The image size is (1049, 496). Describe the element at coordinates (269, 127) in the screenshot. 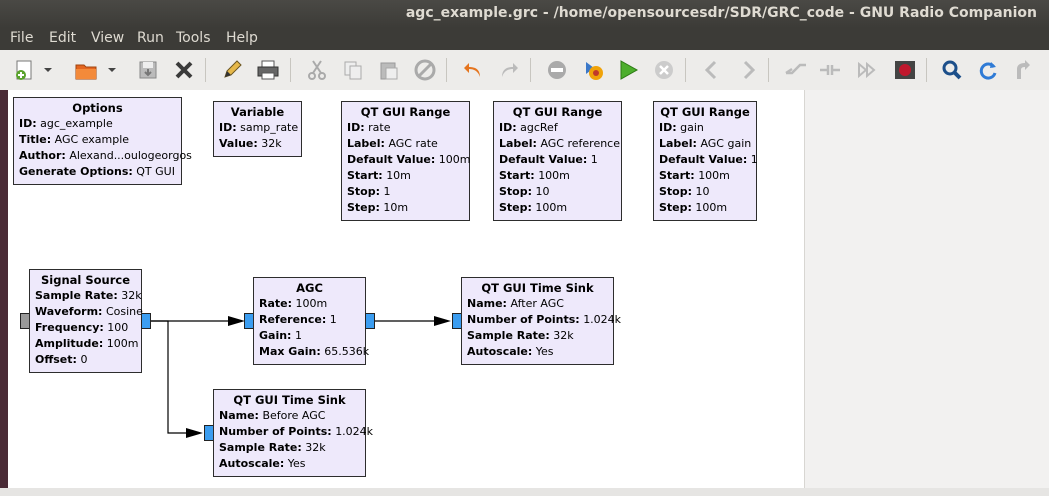

I see `param-value: samp_rate` at that location.